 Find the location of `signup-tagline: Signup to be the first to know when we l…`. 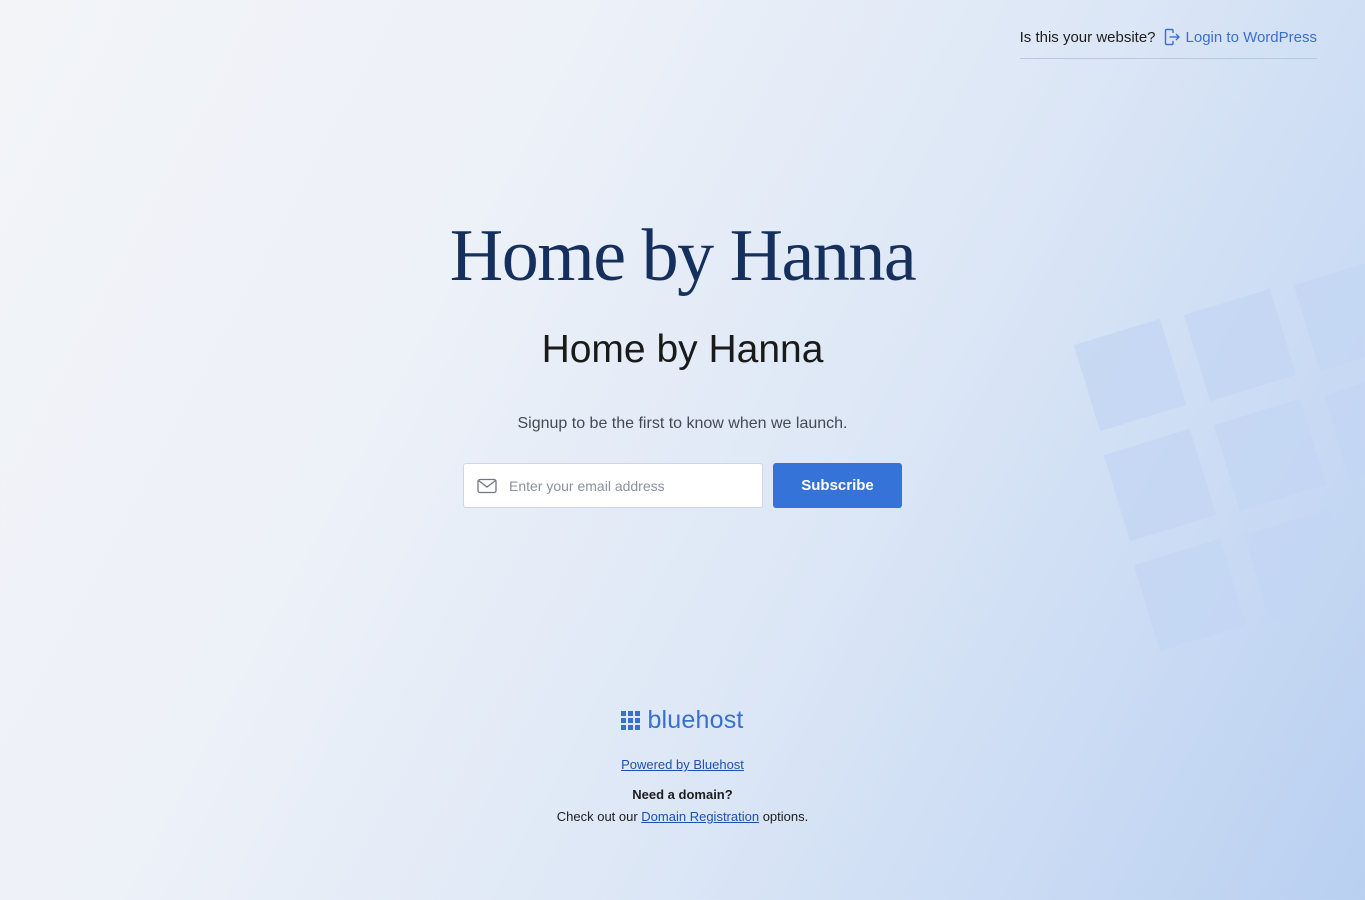

signup-tagline: Signup to be the first to know when we l… is located at coordinates (682, 423).